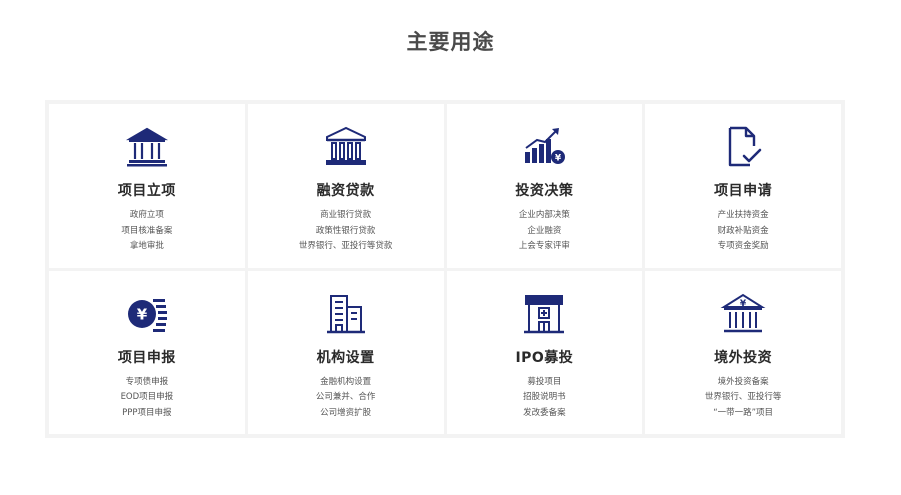 The image size is (901, 495). What do you see at coordinates (146, 357) in the screenshot?
I see `card-title: 项目申报` at bounding box center [146, 357].